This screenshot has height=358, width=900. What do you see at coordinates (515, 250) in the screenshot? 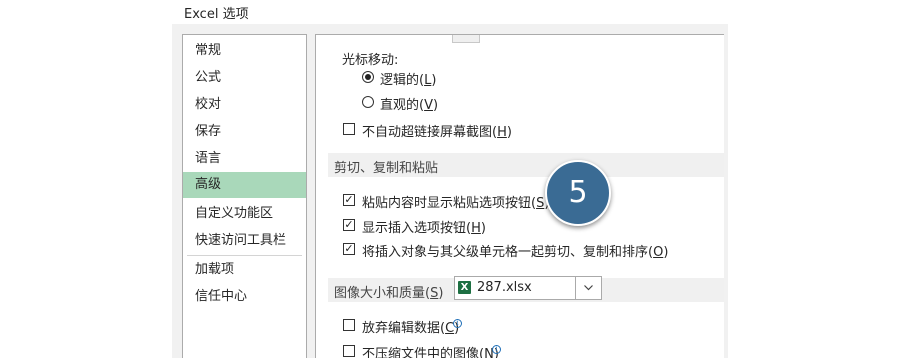
I see `checkbox-sort-objects-with-cells-label: 将插入对象与其父级单元格一起剪切、复制和排序(O)` at bounding box center [515, 250].